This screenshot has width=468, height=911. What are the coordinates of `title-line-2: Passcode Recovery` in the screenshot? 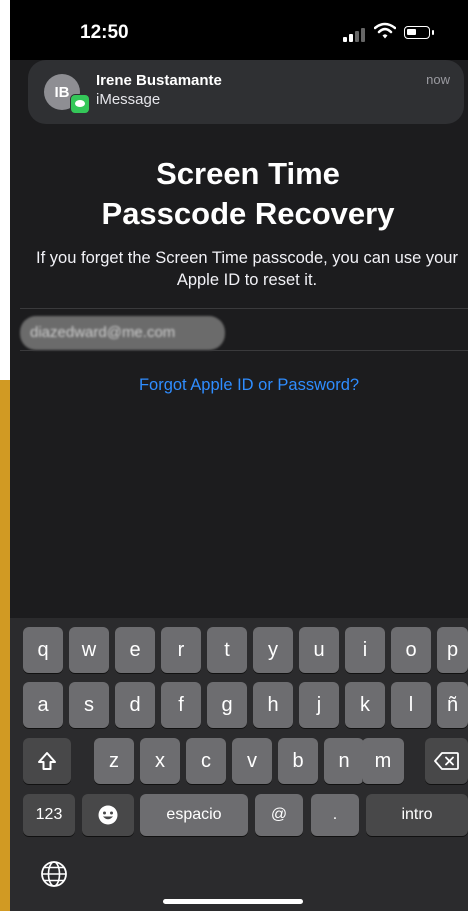 It's located at (248, 213).